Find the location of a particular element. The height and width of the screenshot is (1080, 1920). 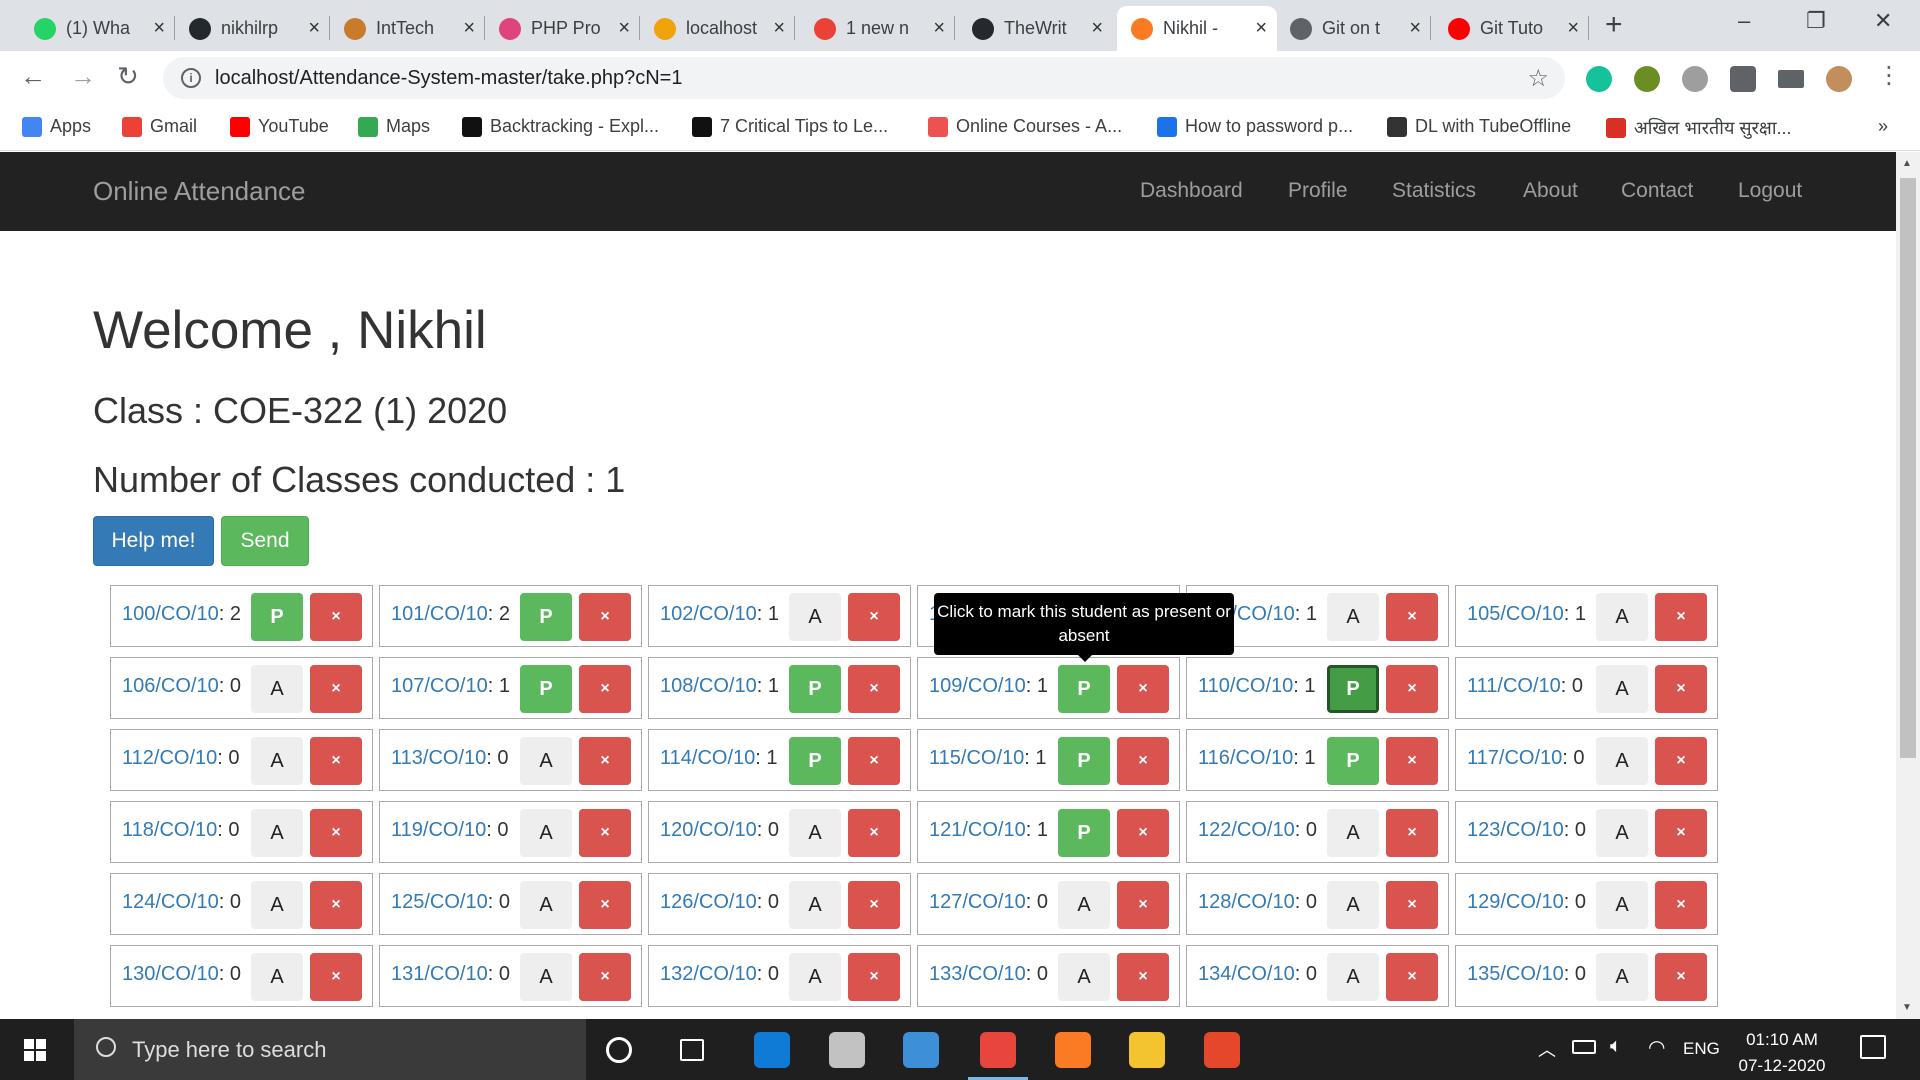

bookmark-item: DL with TubeOffline is located at coordinates (1479, 126).